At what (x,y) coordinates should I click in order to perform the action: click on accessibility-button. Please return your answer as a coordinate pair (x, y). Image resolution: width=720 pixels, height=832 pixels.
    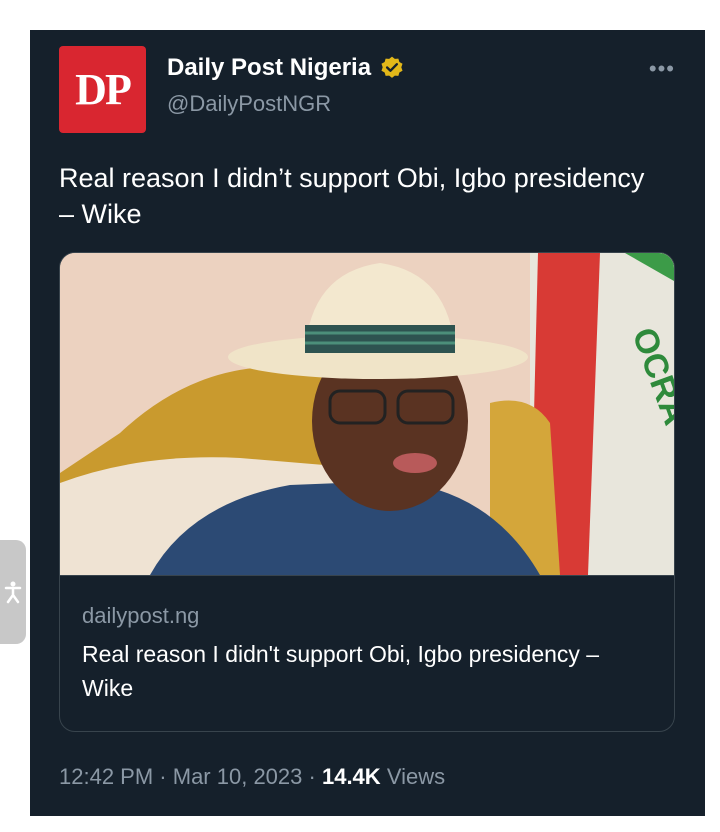
    Looking at the image, I should click on (13, 592).